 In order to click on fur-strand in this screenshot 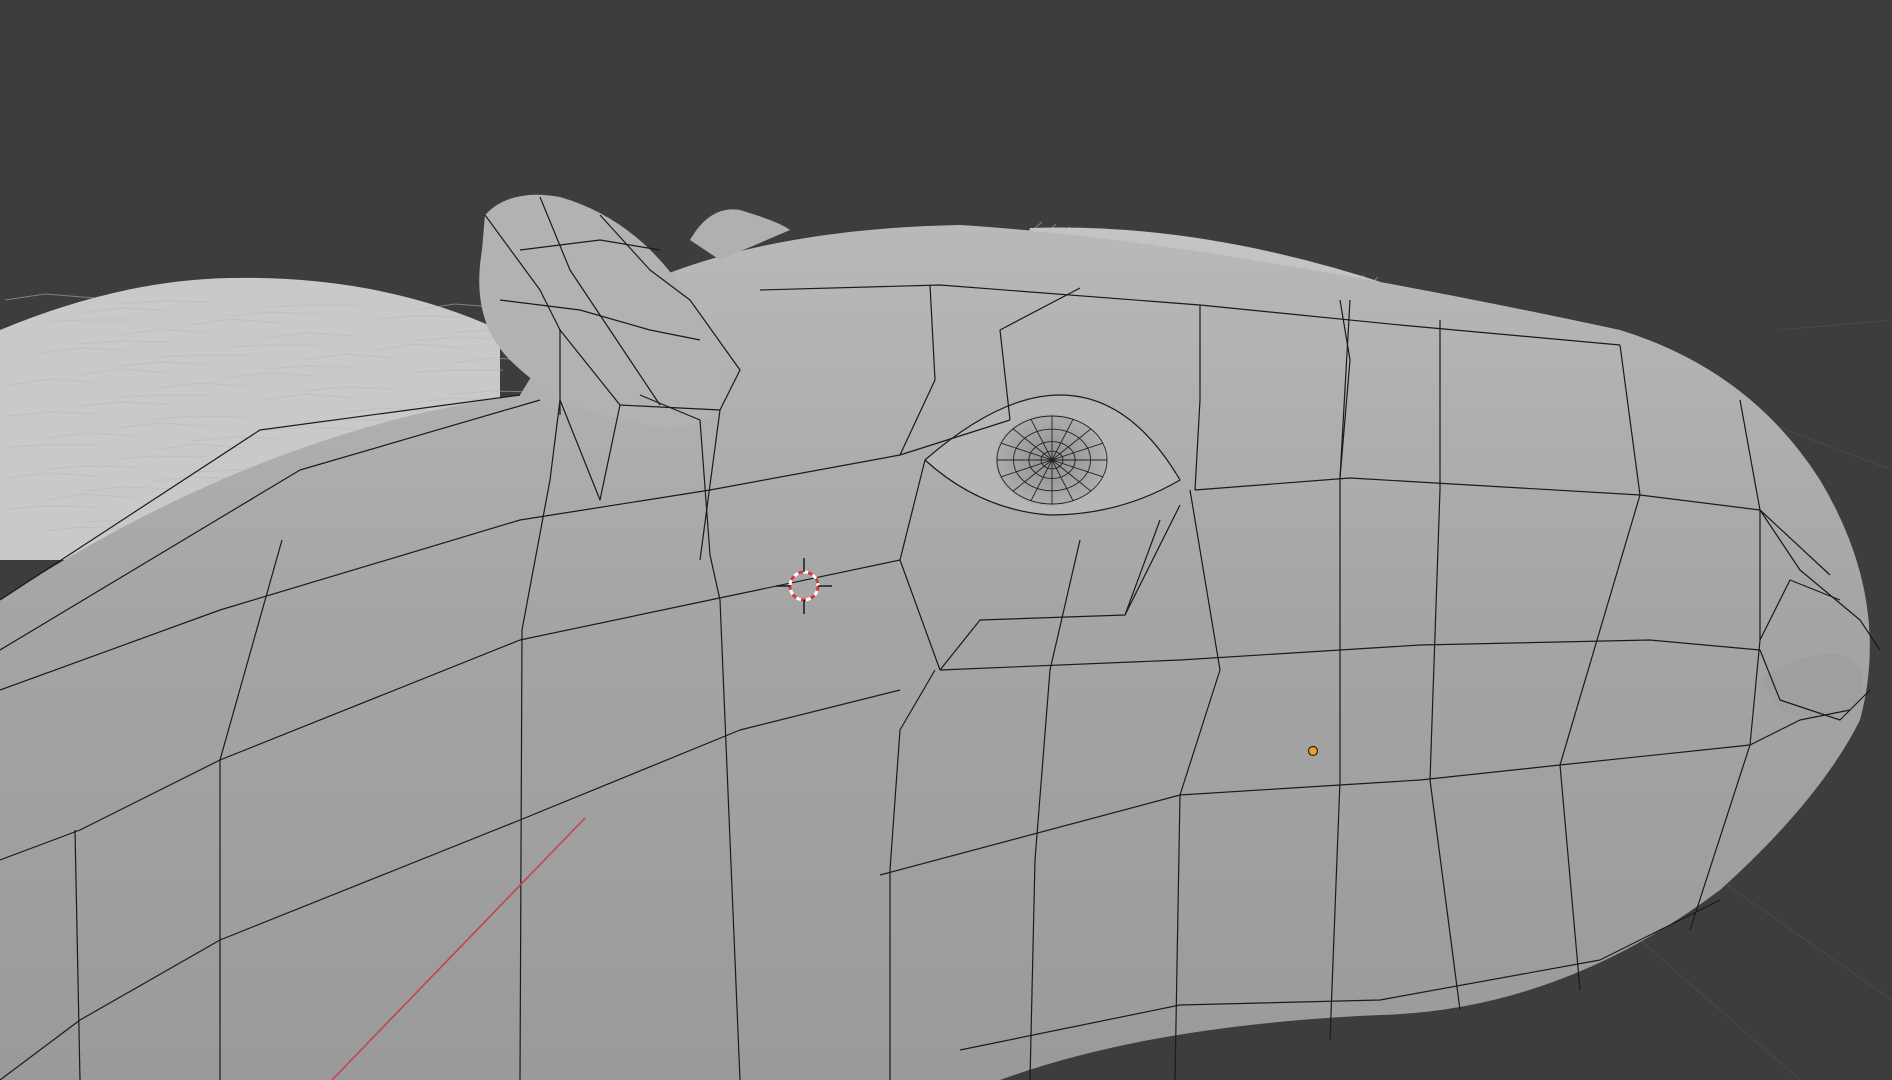, I will do `click(50, 297)`.